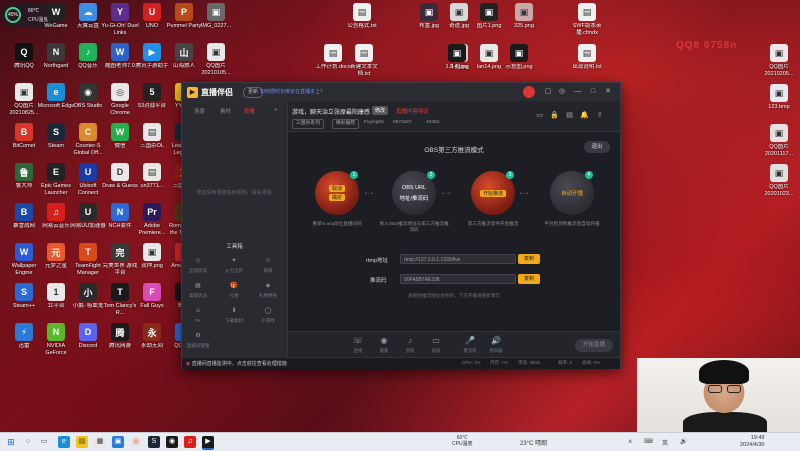 Image resolution: width=800 pixels, height=451 pixels. What do you see at coordinates (24, 252) in the screenshot?
I see `app-icon: W` at bounding box center [24, 252].